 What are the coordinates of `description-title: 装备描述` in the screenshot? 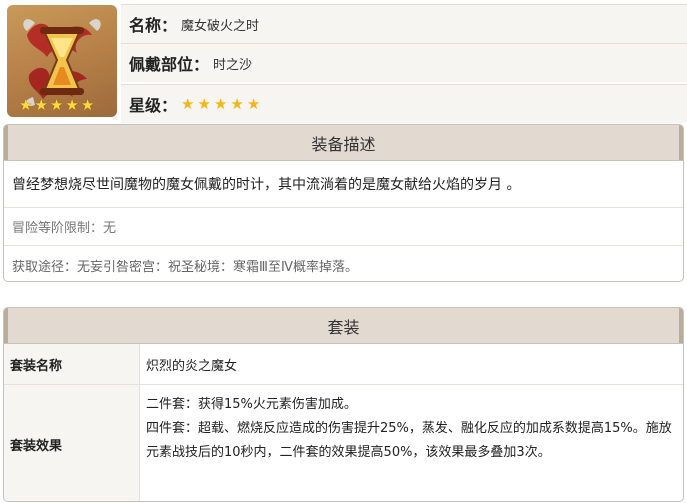 It's located at (343, 143).